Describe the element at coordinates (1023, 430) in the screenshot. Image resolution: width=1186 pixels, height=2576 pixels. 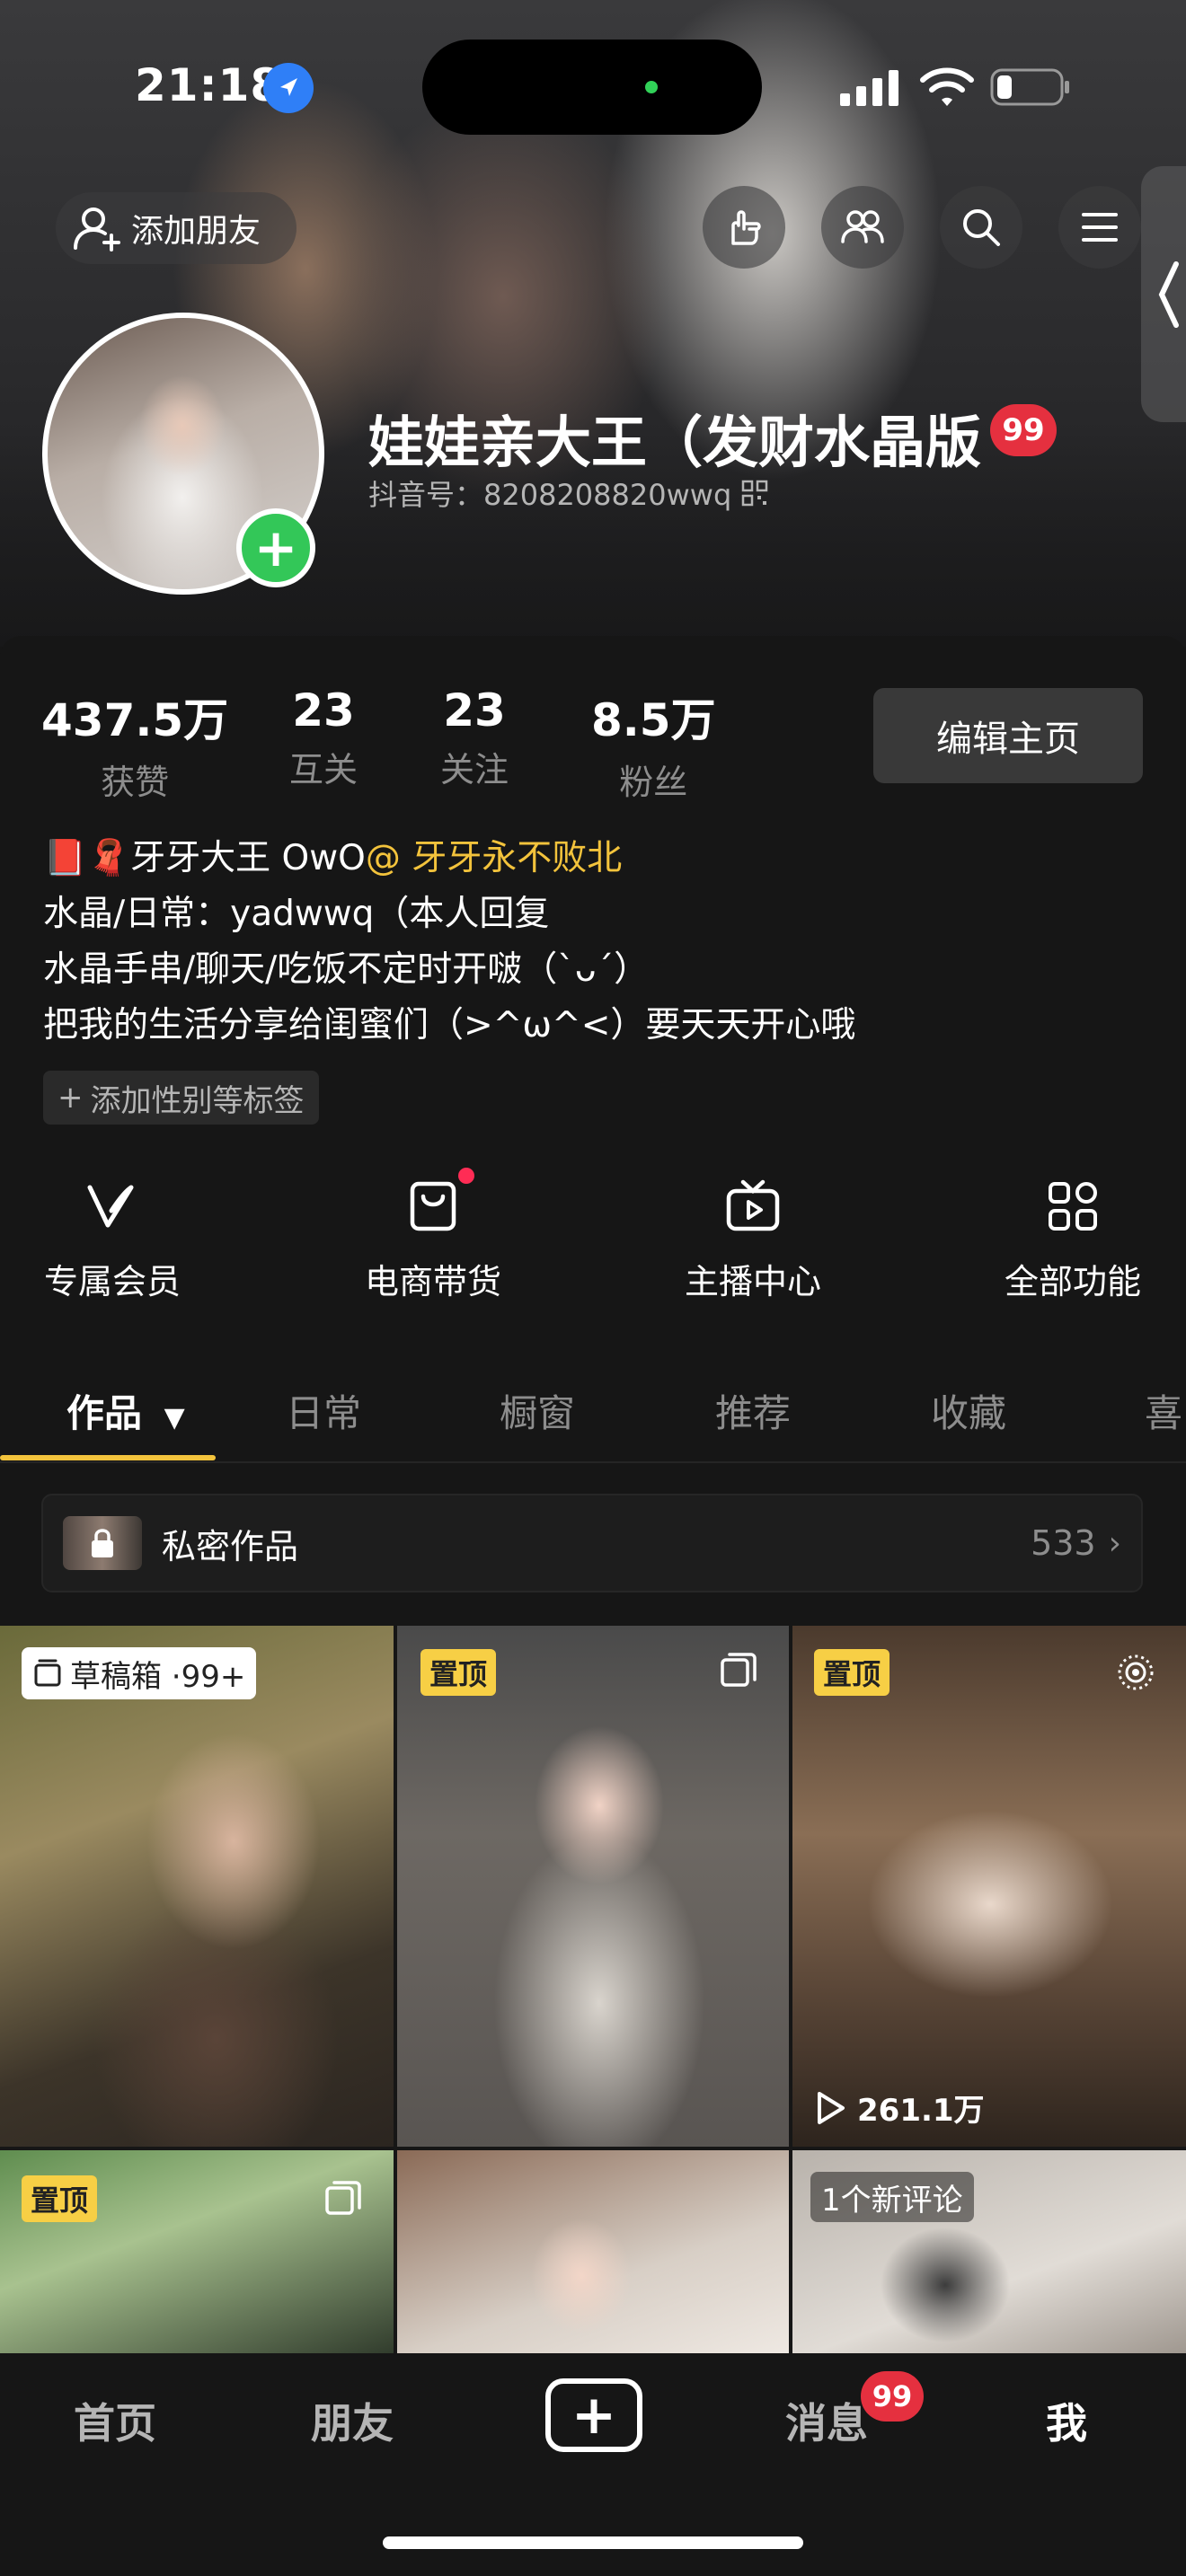
I see `name-notification-badge: 99` at that location.